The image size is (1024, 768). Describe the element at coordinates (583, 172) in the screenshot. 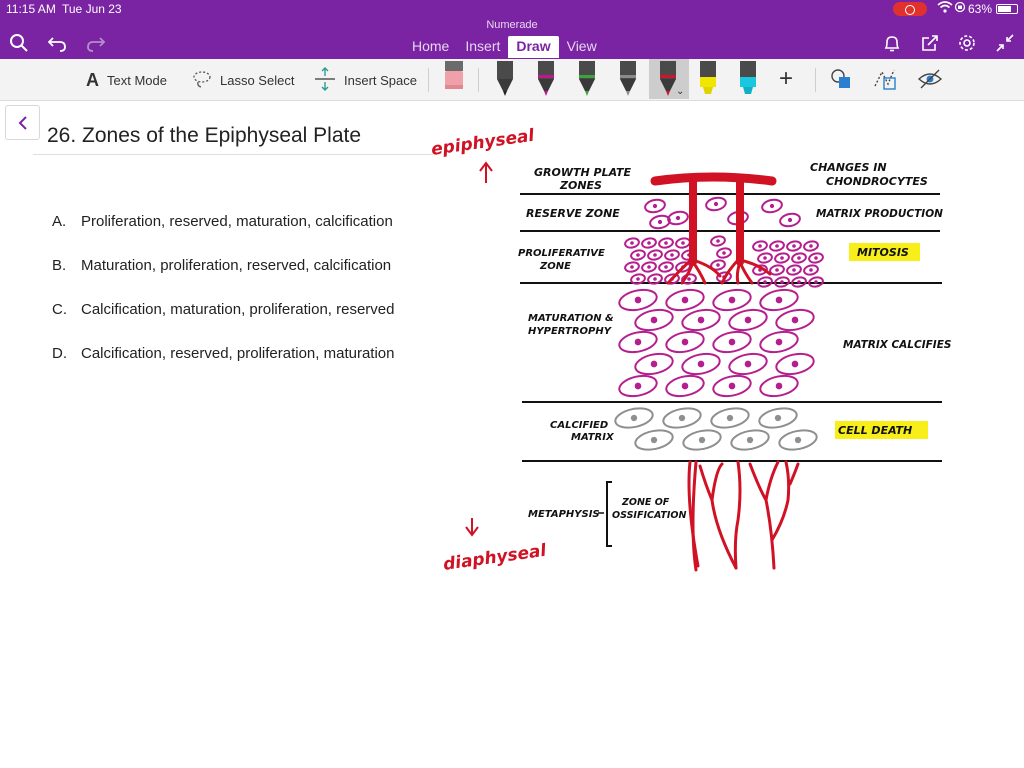

I see `growth-plate-header: GROWTH PLATE` at that location.